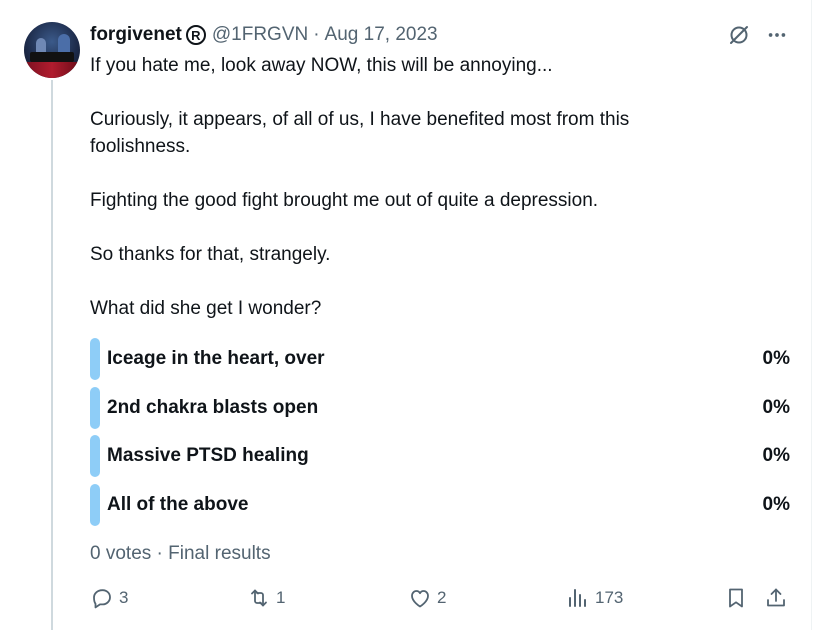  What do you see at coordinates (213, 407) in the screenshot?
I see `poll-option-label: 2nd chakra blasts open` at bounding box center [213, 407].